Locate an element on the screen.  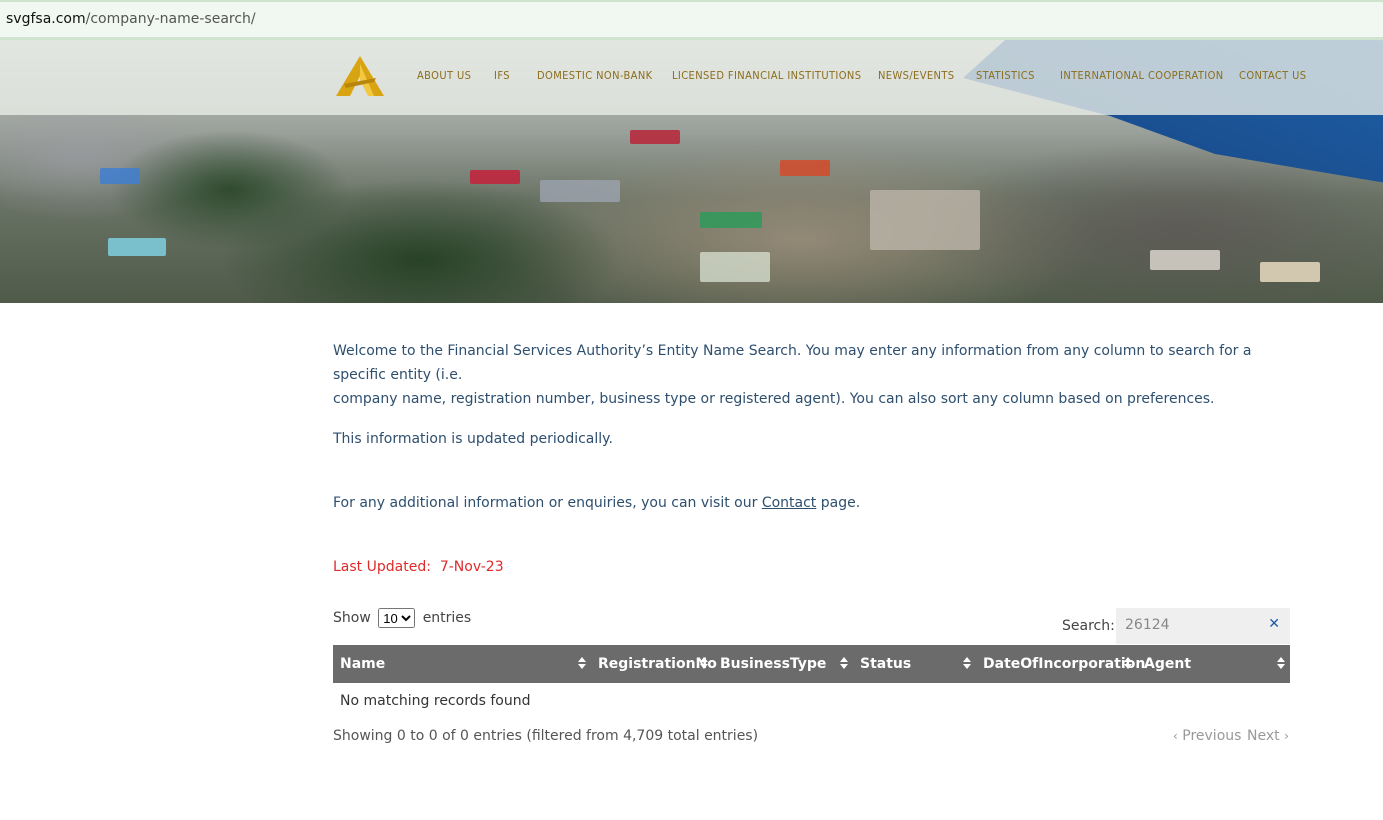
chevron-right-icon: › is located at coordinates (1286, 736).